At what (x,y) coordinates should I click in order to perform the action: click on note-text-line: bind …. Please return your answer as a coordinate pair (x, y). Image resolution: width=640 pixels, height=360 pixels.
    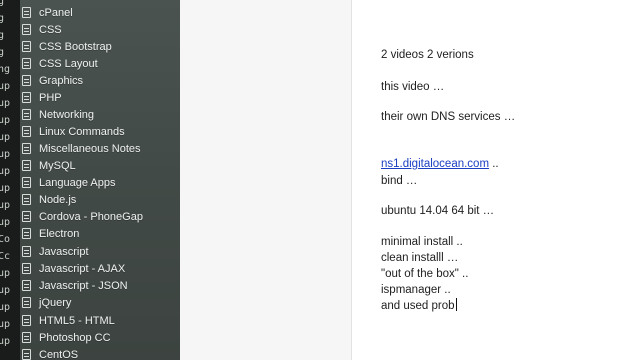
    Looking at the image, I should click on (399, 181).